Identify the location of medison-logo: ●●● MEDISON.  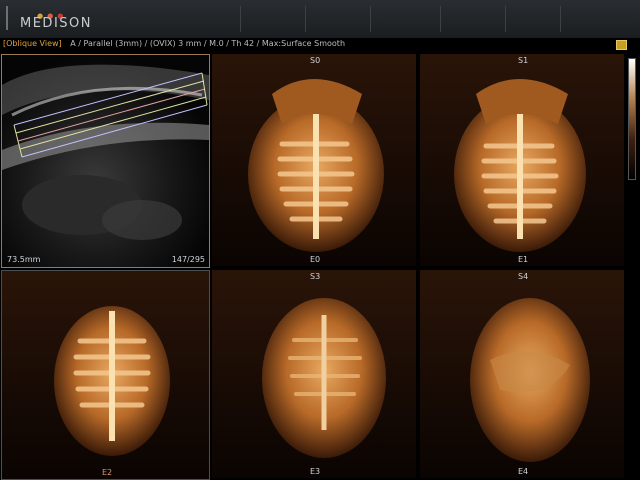
(51, 19).